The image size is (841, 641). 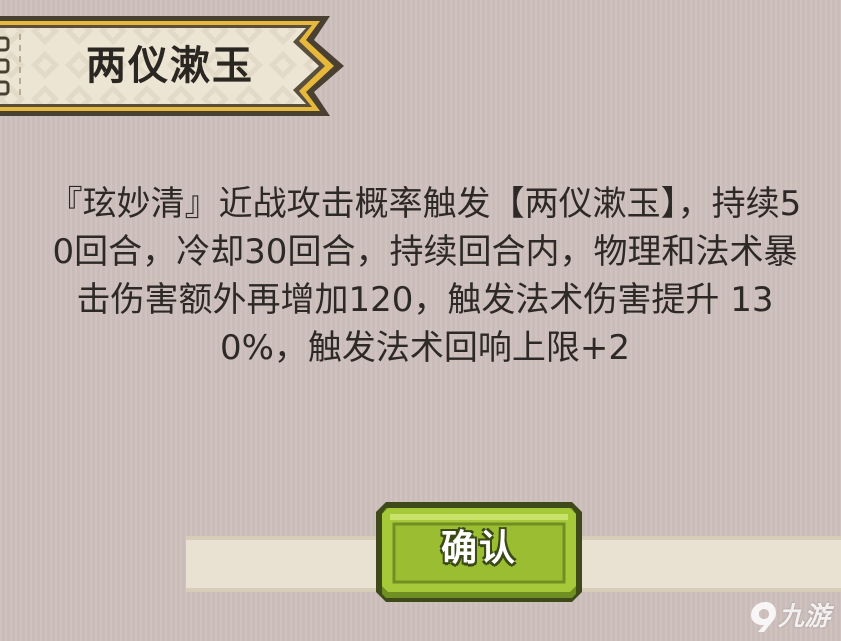 I want to click on confirm-button: 确认, so click(x=479, y=552).